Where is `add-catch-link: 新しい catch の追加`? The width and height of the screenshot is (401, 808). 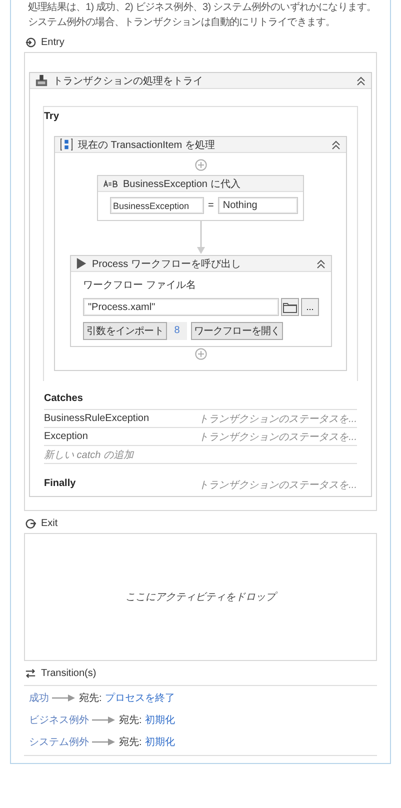 add-catch-link: 新しい catch の追加 is located at coordinates (89, 455).